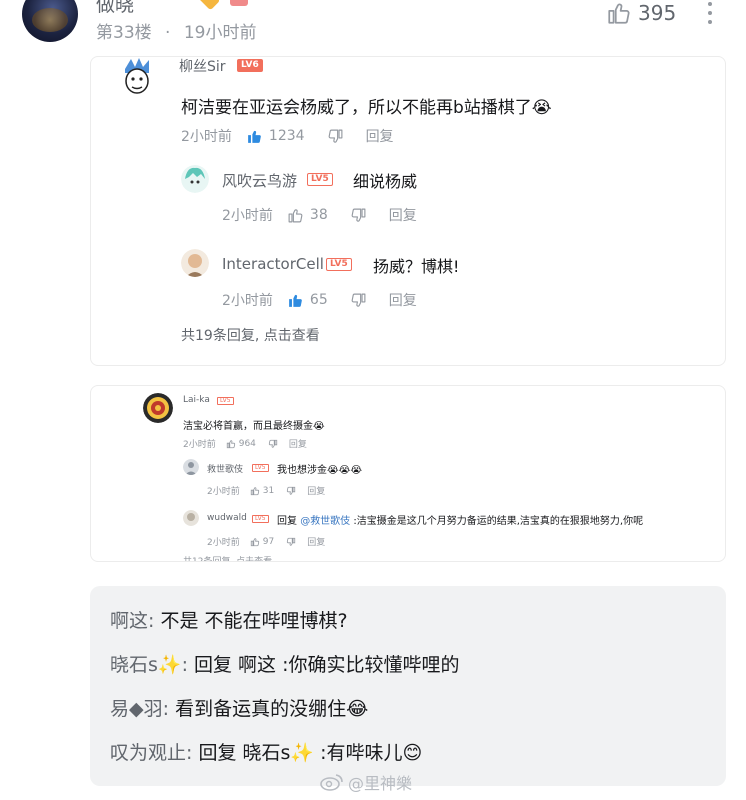 Image resolution: width=746 pixels, height=800 pixels. I want to click on post-header: 做晓 第33楼 · 19小时前 395, so click(373, 25).